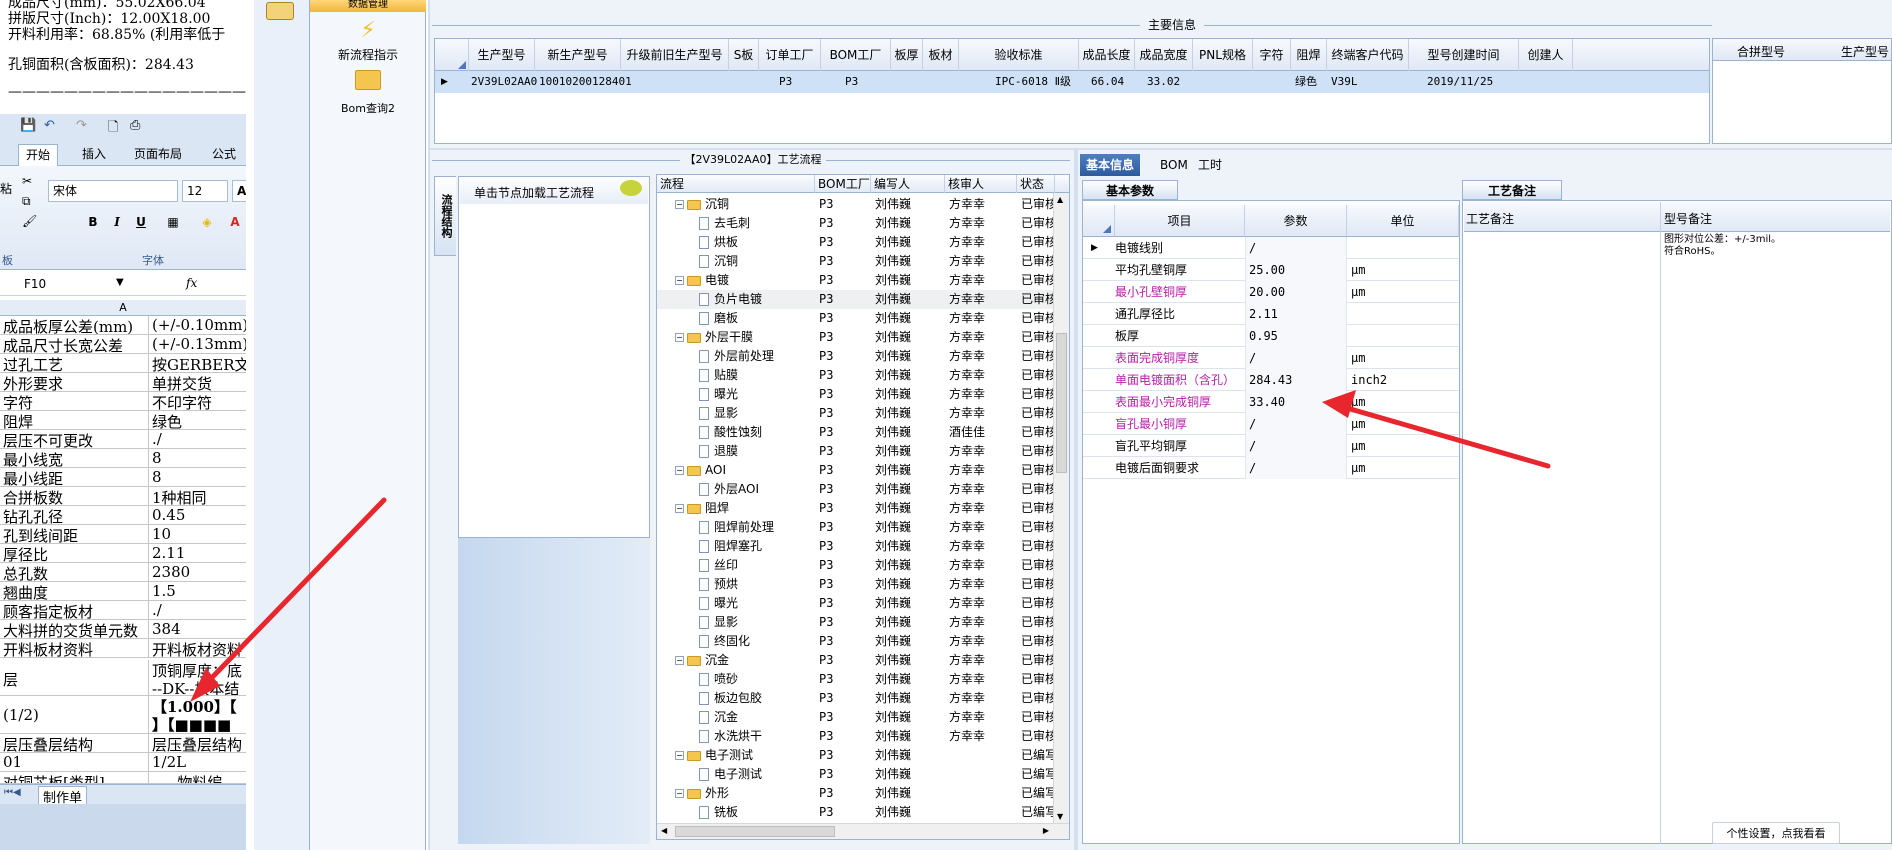 The width and height of the screenshot is (1892, 850). I want to click on font-size-select: 12, so click(205, 191).